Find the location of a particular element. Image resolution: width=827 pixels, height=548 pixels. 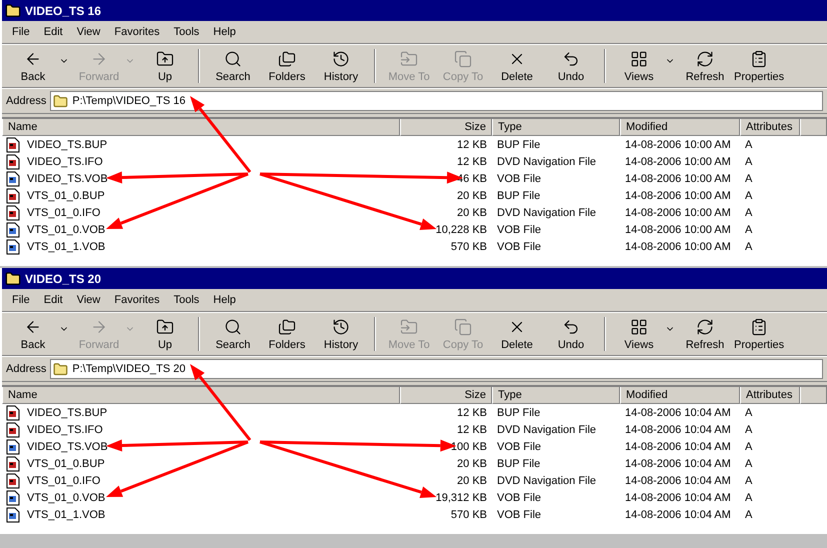

clipboard-icon is located at coordinates (759, 327).